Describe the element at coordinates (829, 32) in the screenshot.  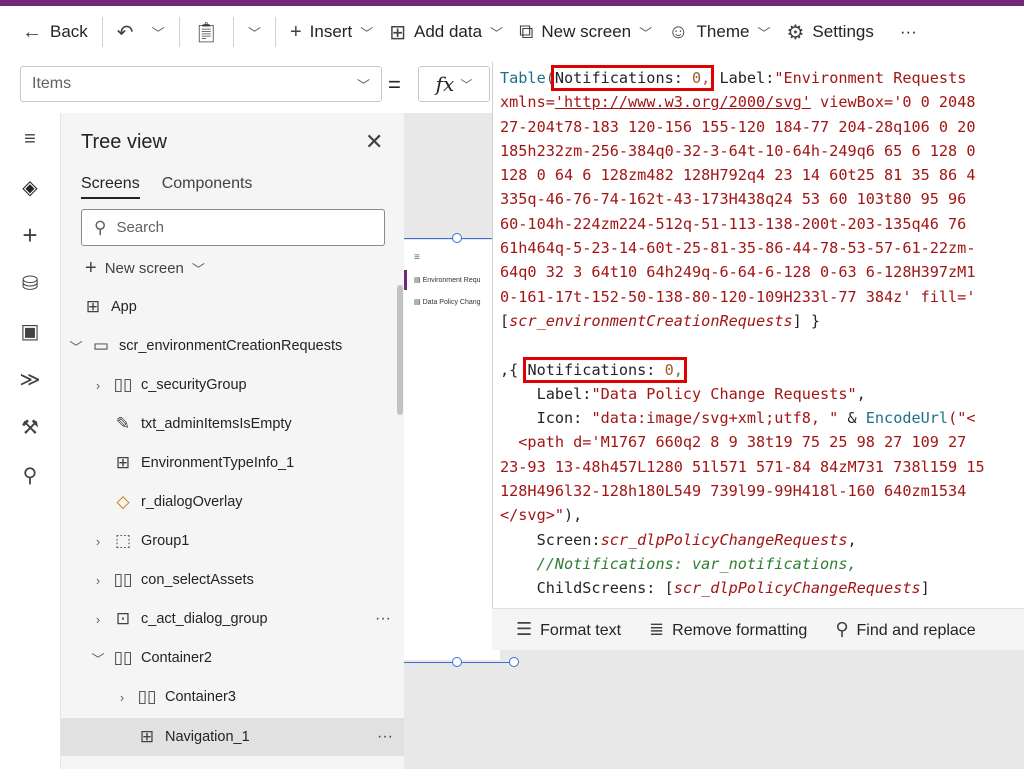
I see `settings-button: ⚙ Settings` at that location.